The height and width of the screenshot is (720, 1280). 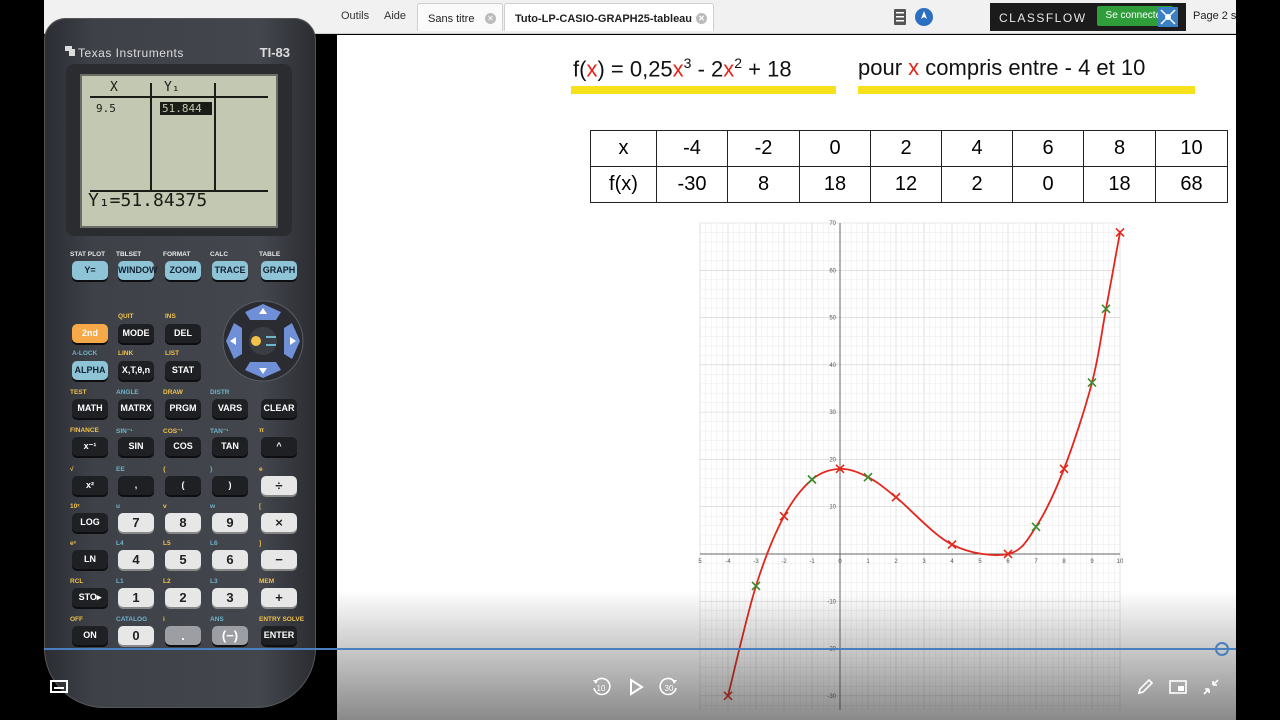 I want to click on key-secondary-label: LINK, so click(x=126, y=353).